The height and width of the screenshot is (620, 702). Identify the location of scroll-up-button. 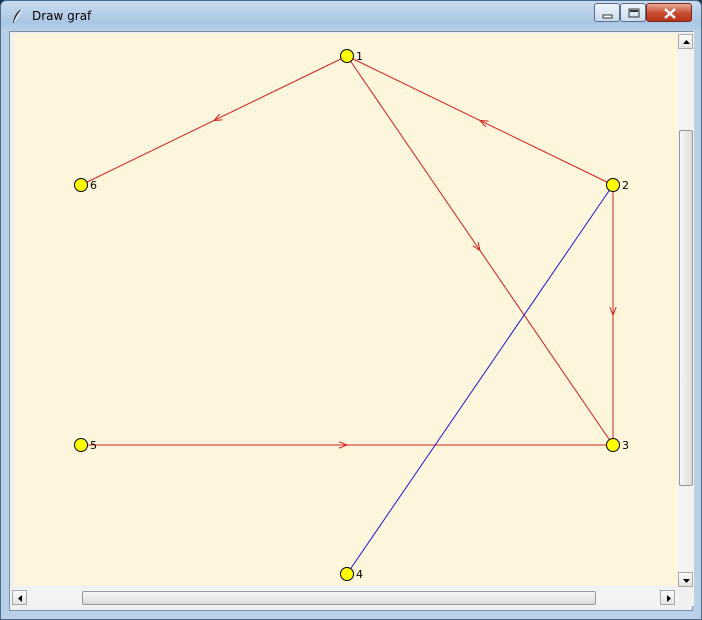
(685, 41).